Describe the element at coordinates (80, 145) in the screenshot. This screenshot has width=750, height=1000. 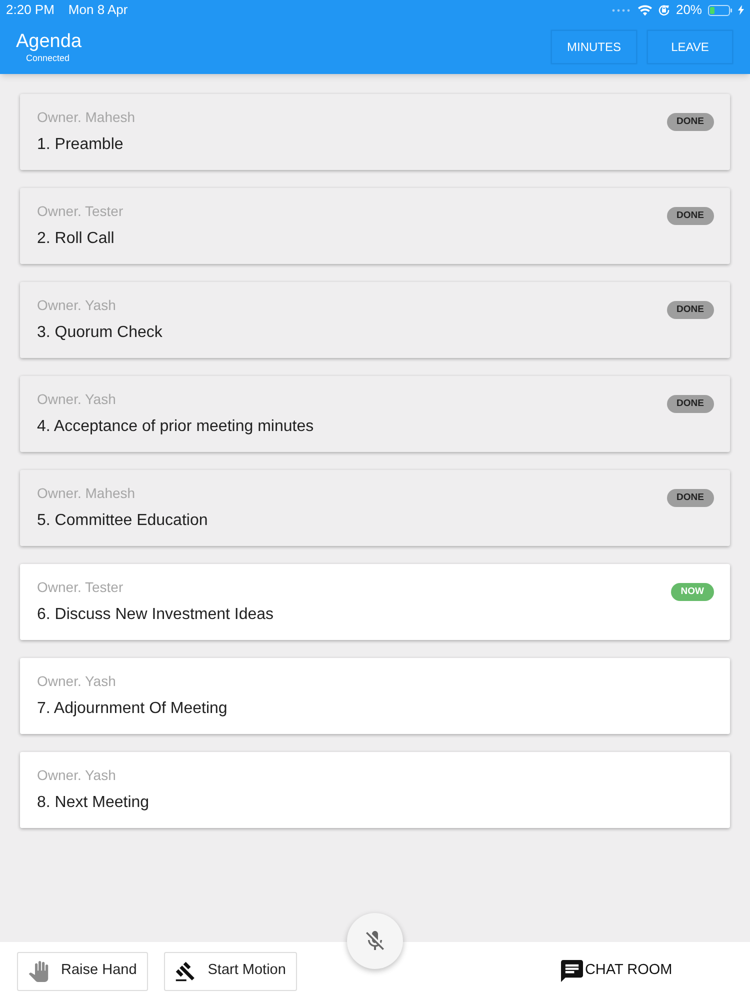
I see `agenda-item-title: 1. Preamble` at that location.